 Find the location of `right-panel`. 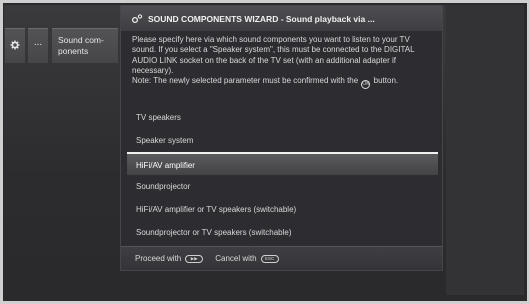

right-panel is located at coordinates (485, 150).